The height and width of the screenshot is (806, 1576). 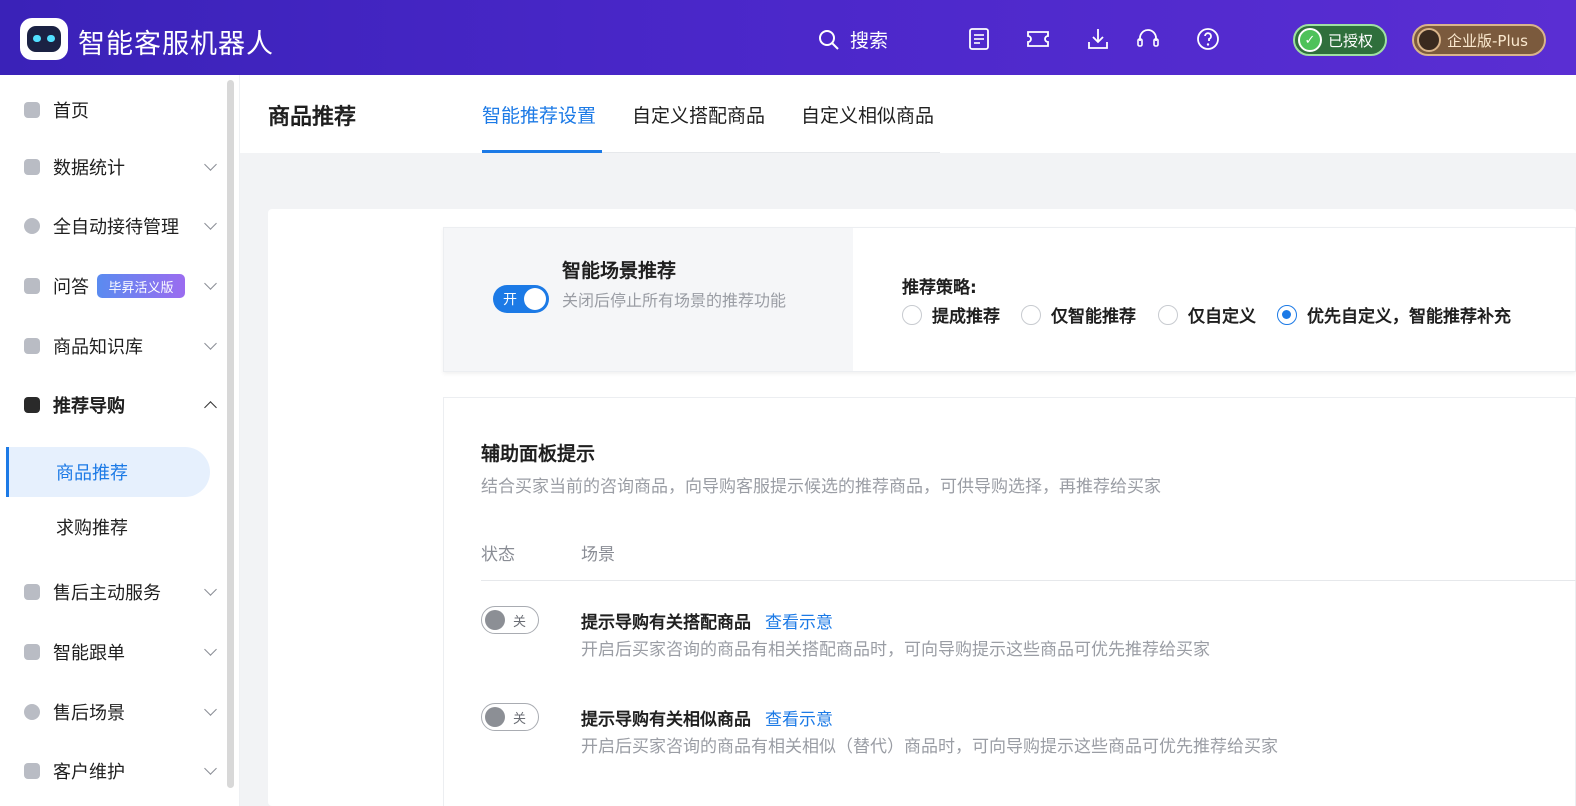 What do you see at coordinates (821, 487) in the screenshot?
I see `panel-desc: 结合买家当前的咨询商品，向导购客服提示候选的推荐商品，可供导购选择，再推荐给买家` at bounding box center [821, 487].